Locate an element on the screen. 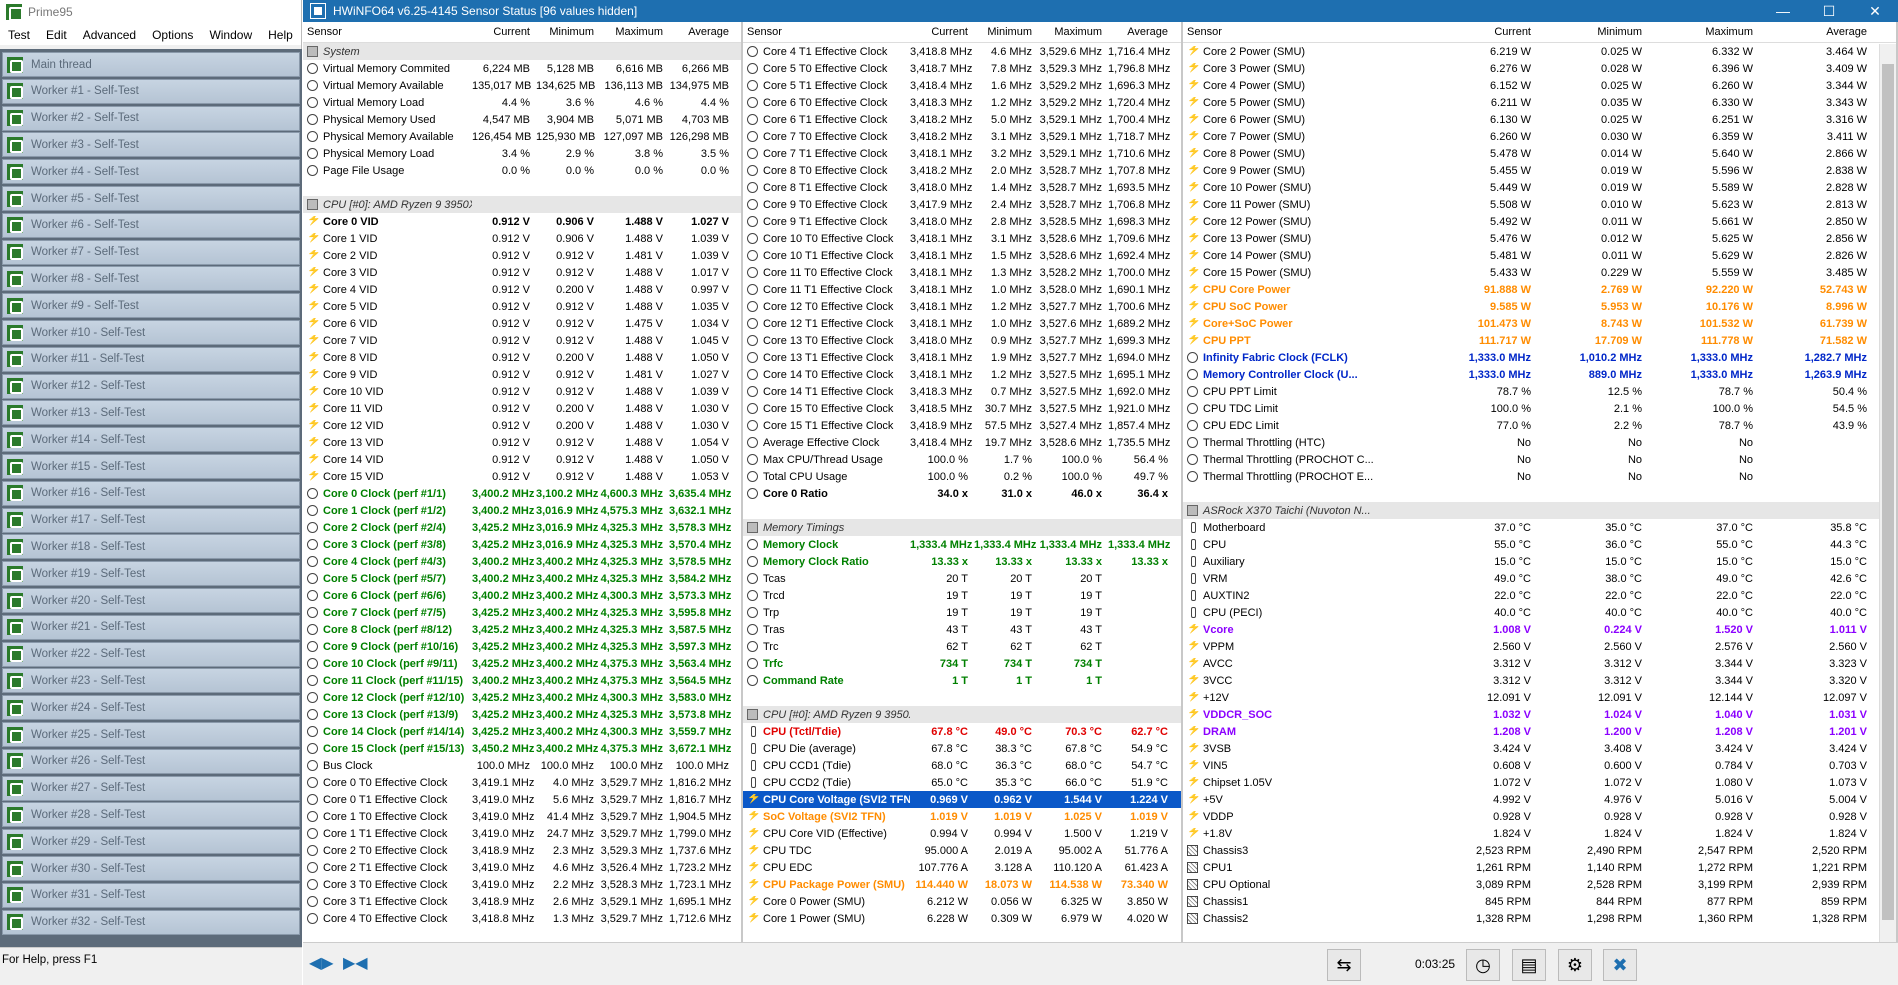  sensor-row: AUXTIN2 22.0 °C 22.0 °C 22.0 °C 22.0 °C is located at coordinates (1539, 595).